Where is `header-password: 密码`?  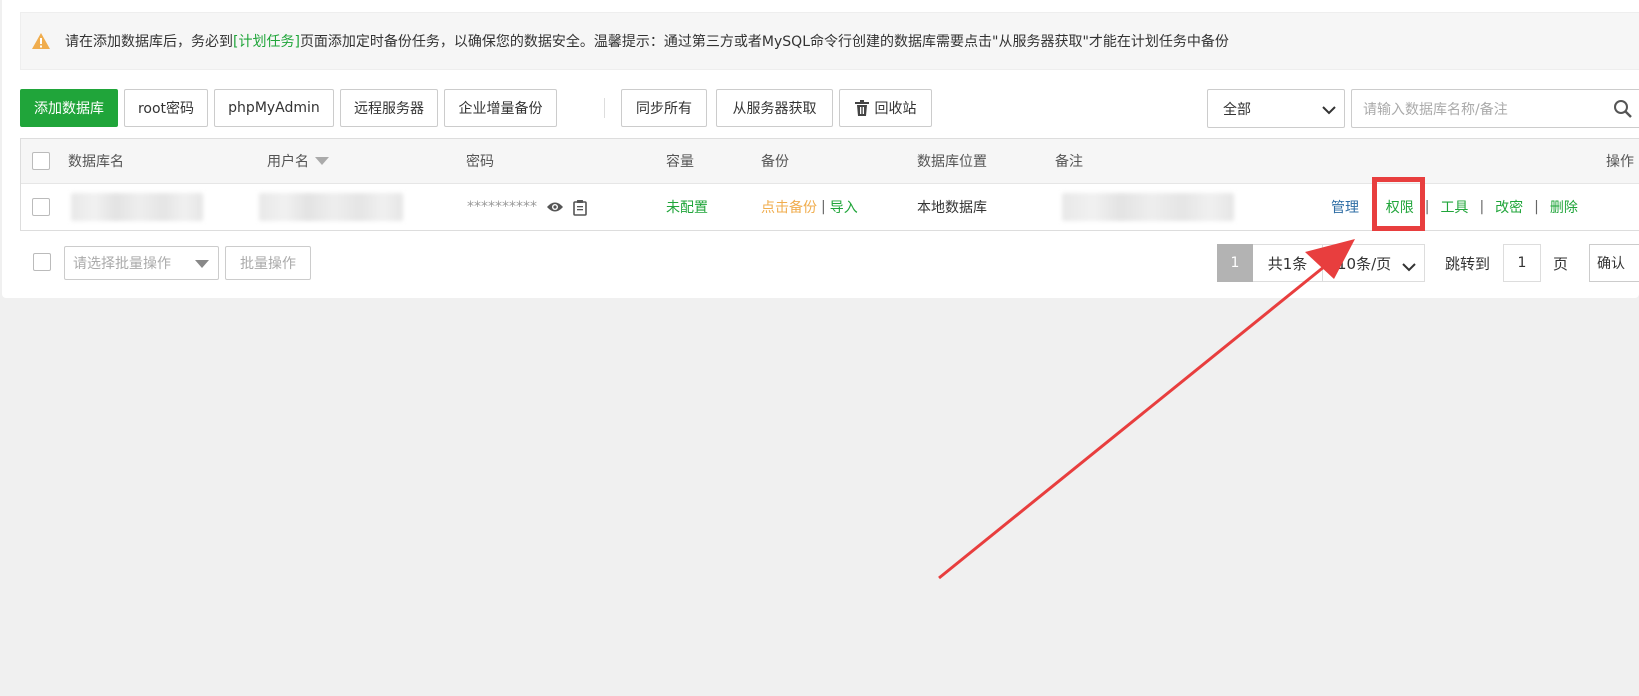
header-password: 密码 is located at coordinates (480, 162).